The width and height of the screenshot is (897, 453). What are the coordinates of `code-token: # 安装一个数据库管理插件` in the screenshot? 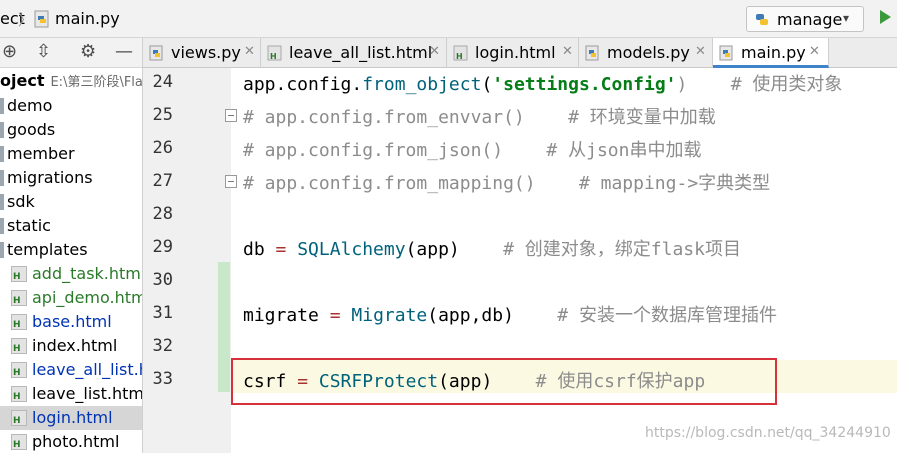 It's located at (667, 315).